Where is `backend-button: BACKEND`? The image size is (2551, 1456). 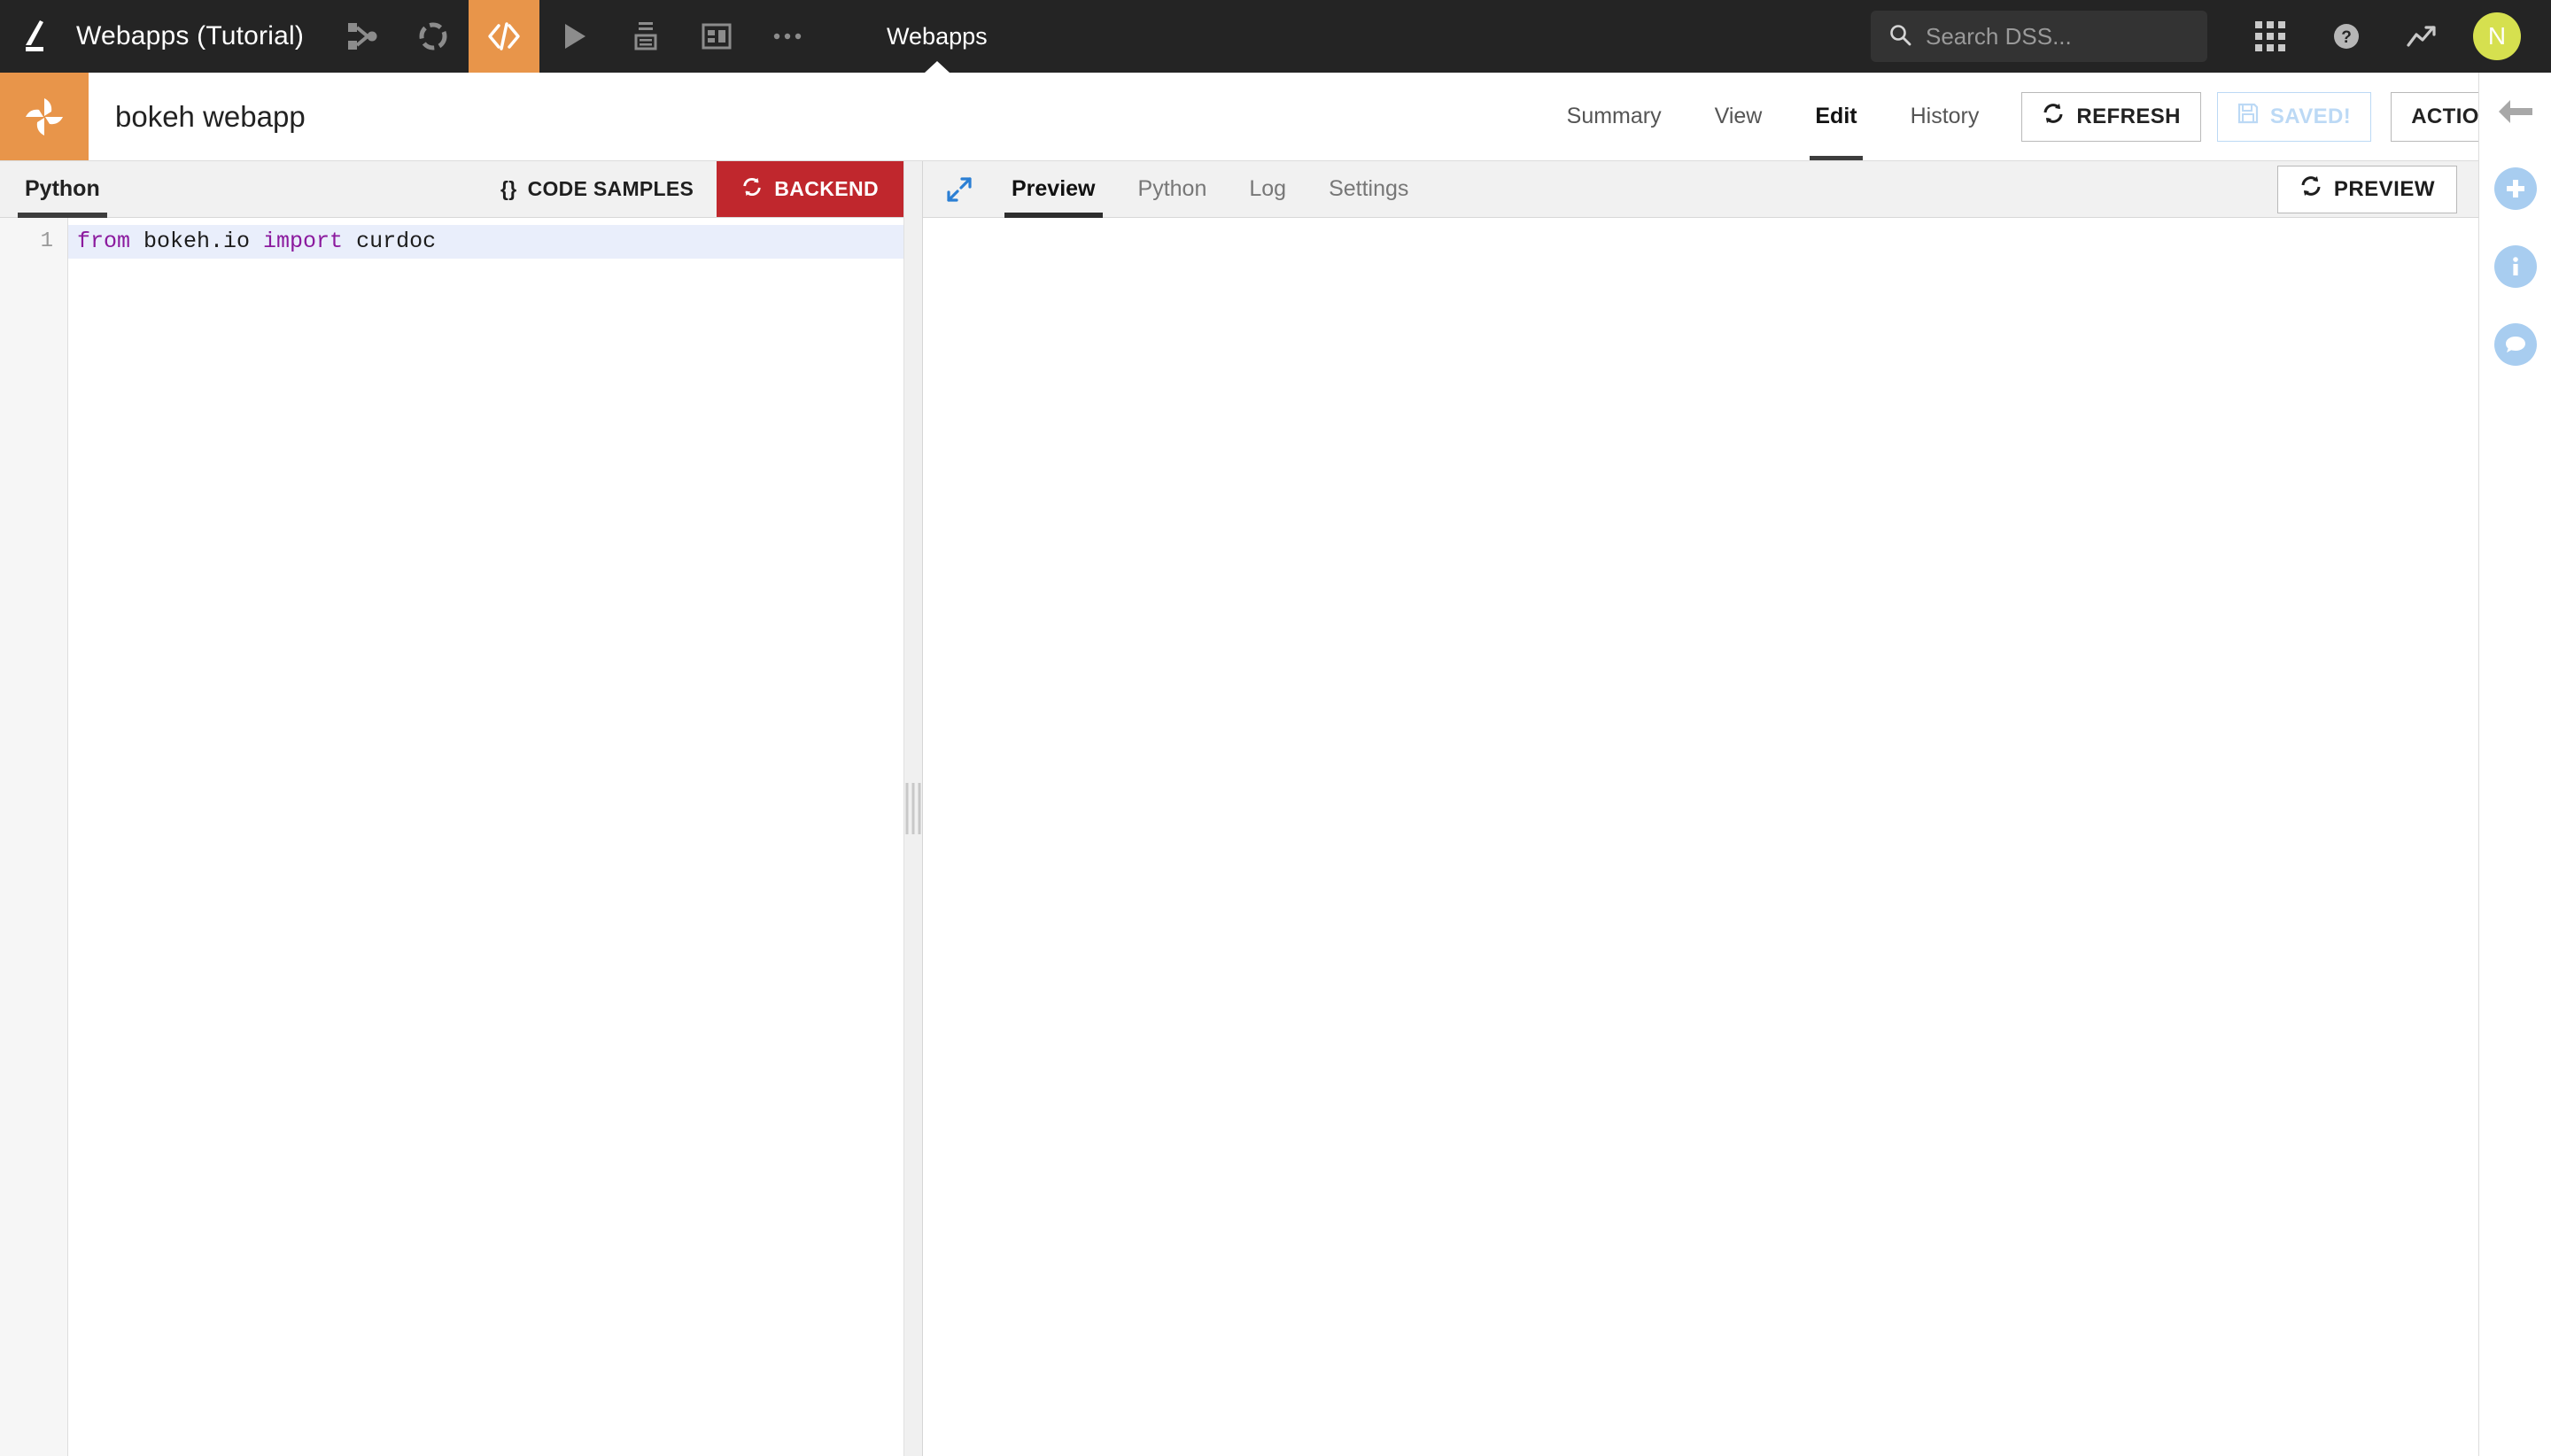 backend-button: BACKEND is located at coordinates (810, 189).